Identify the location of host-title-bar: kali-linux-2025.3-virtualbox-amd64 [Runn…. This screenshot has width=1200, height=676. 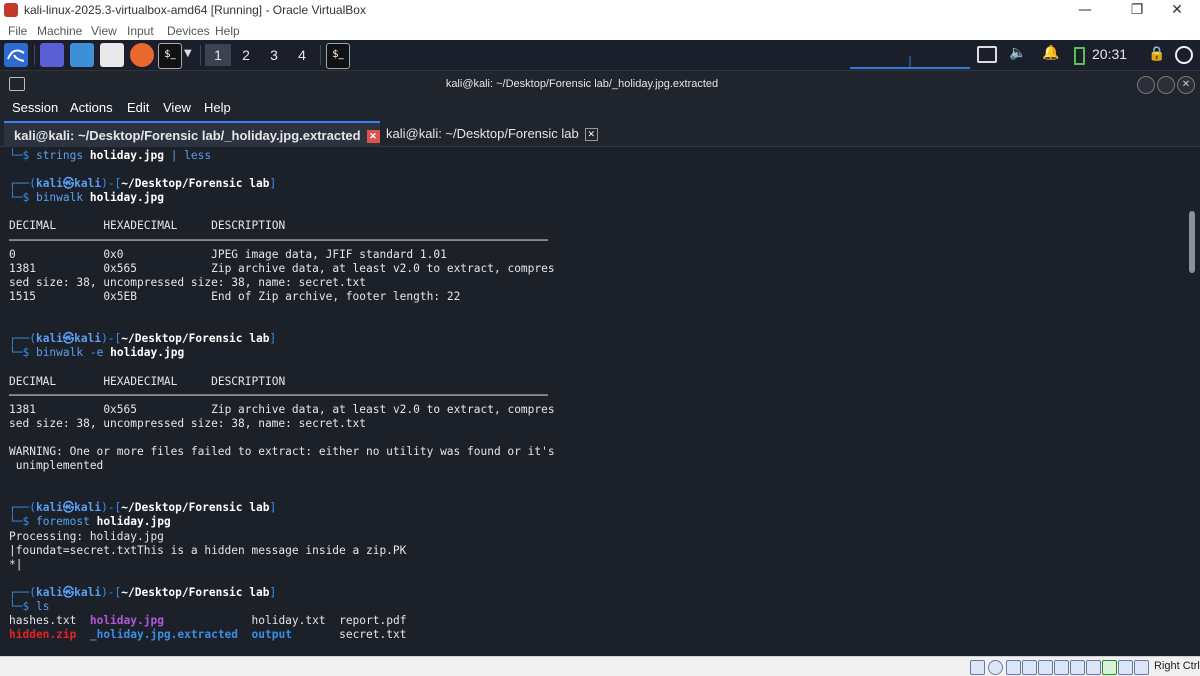
(600, 11).